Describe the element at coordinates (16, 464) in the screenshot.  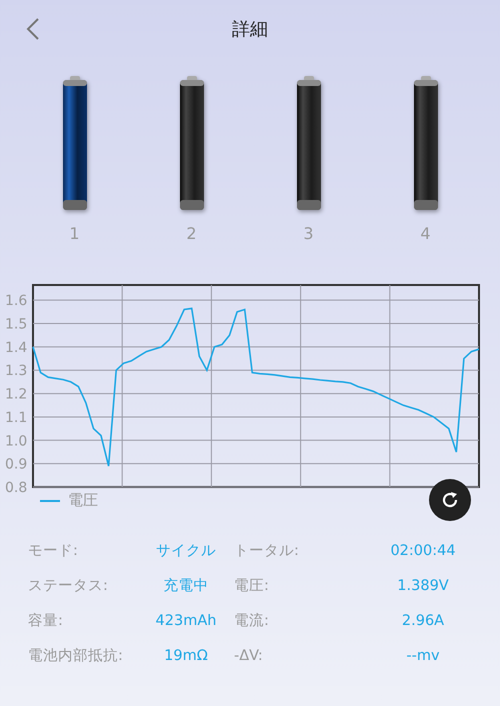
I see `y-axis-label: 0.9` at that location.